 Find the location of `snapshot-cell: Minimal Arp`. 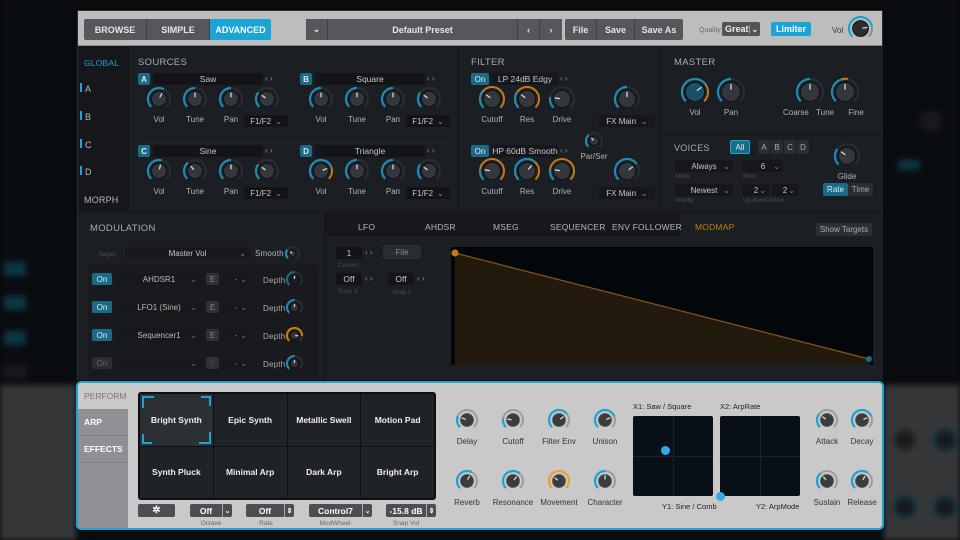

snapshot-cell: Minimal Arp is located at coordinates (250, 472).